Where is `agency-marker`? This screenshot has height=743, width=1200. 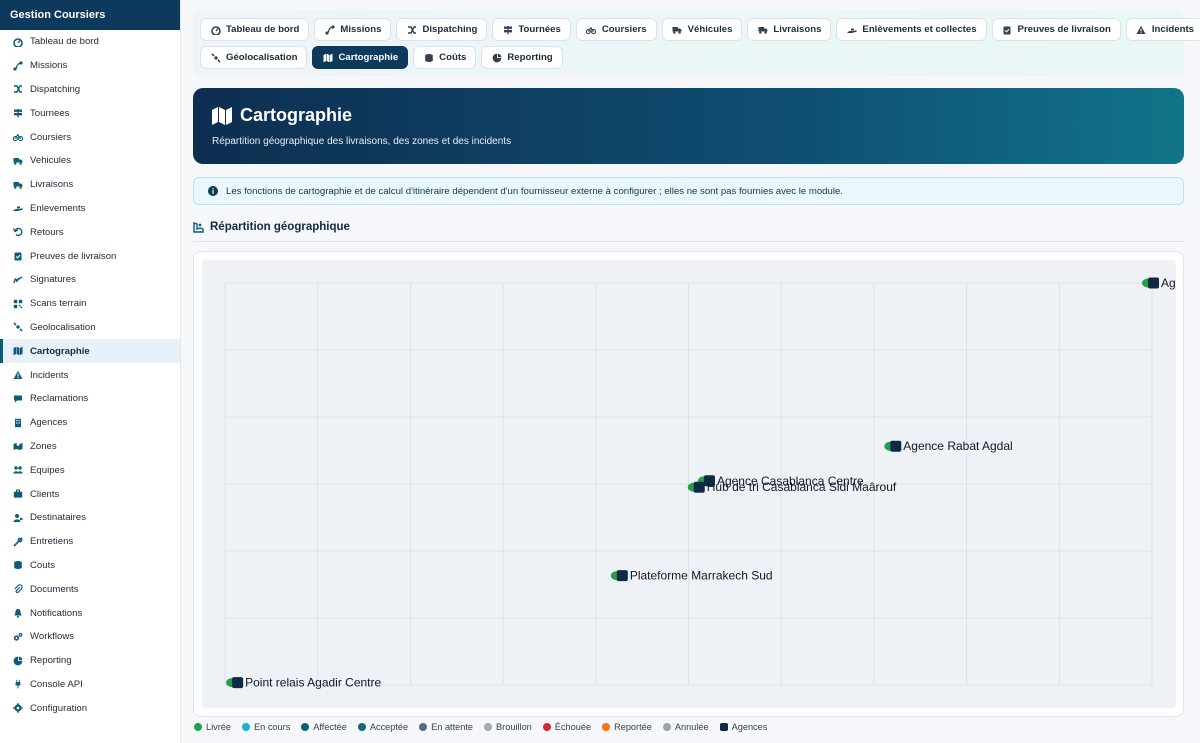
agency-marker is located at coordinates (699, 487).